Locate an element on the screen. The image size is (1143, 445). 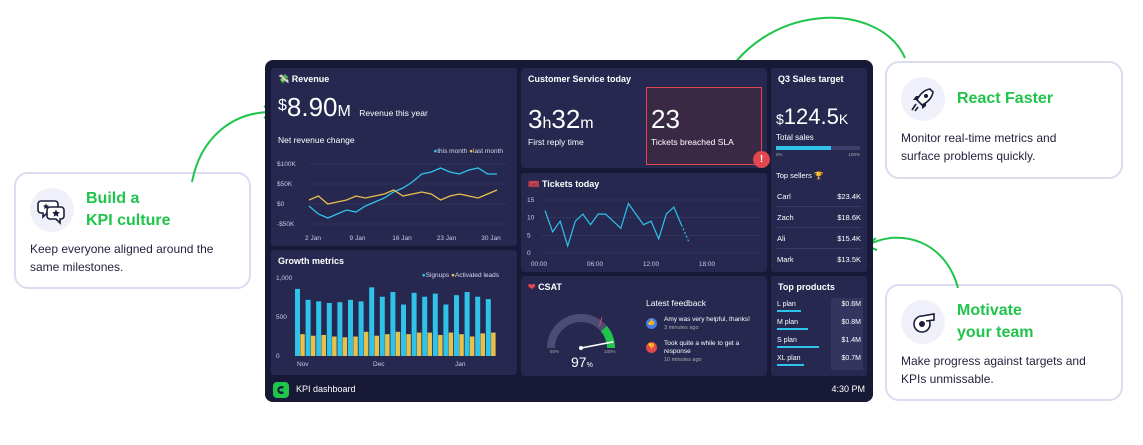
product-name: M plan is located at coordinates (788, 322).